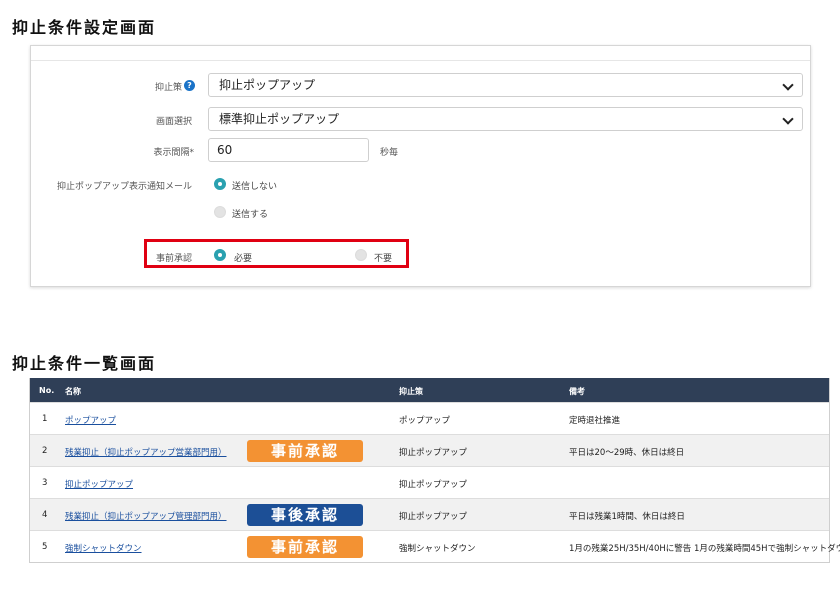  I want to click on mail-radio-no-send, so click(220, 184).